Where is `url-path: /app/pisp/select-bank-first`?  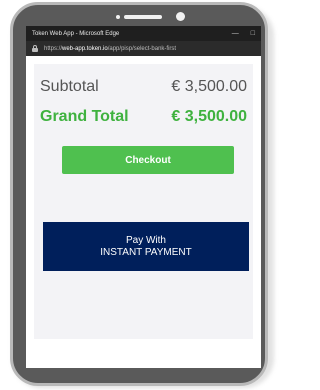 url-path: /app/pisp/select-bank-first is located at coordinates (142, 48).